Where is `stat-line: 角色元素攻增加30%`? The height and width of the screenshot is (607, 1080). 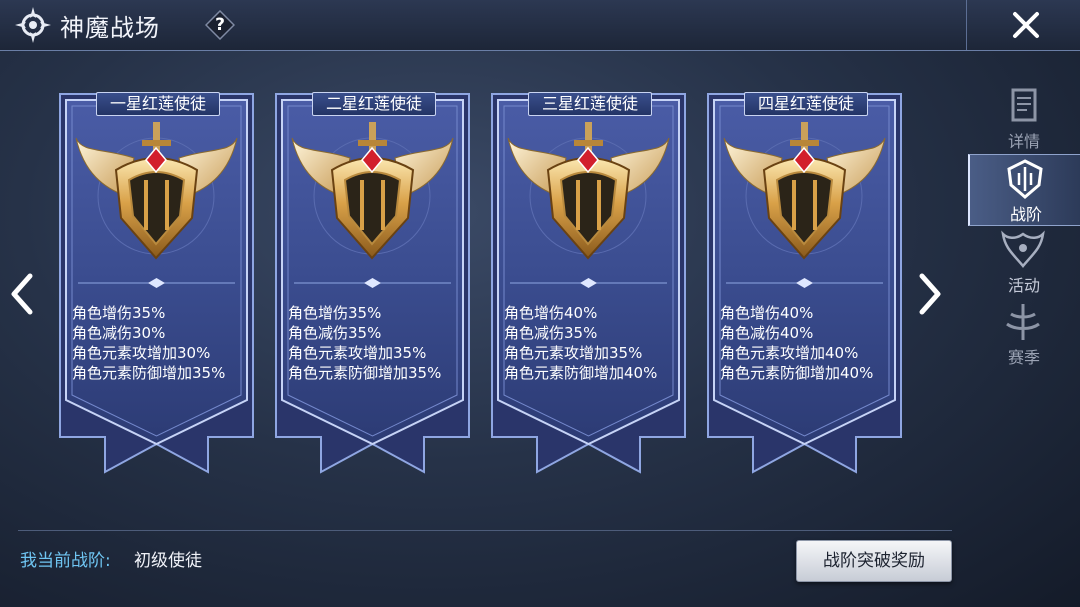
stat-line: 角色元素攻增加30% is located at coordinates (141, 353).